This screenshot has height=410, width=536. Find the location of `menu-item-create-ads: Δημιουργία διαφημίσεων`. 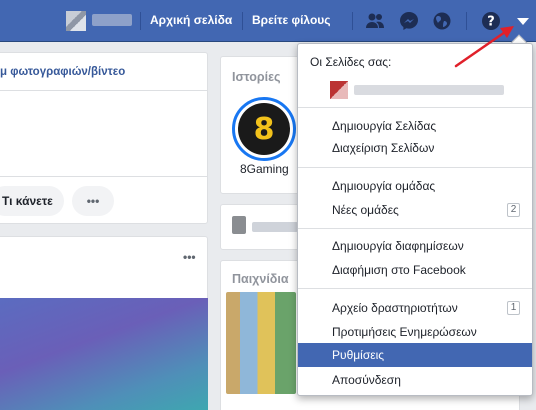

menu-item-create-ads: Δημιουργία διαφημίσεων is located at coordinates (415, 246).